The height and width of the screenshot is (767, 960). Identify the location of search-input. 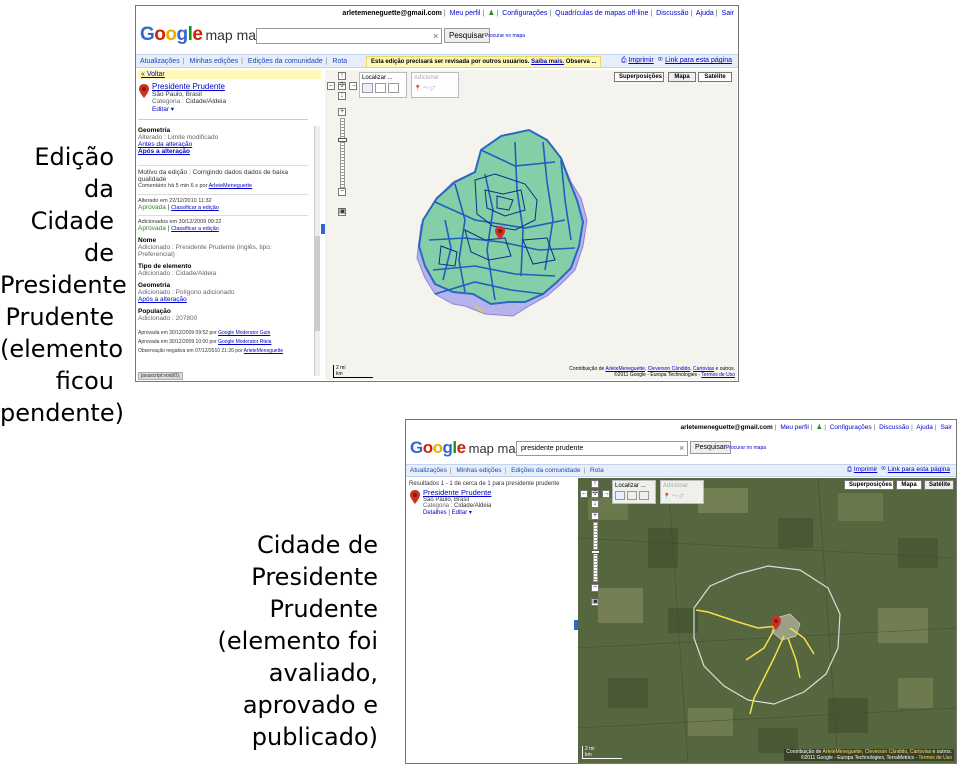
(349, 36).